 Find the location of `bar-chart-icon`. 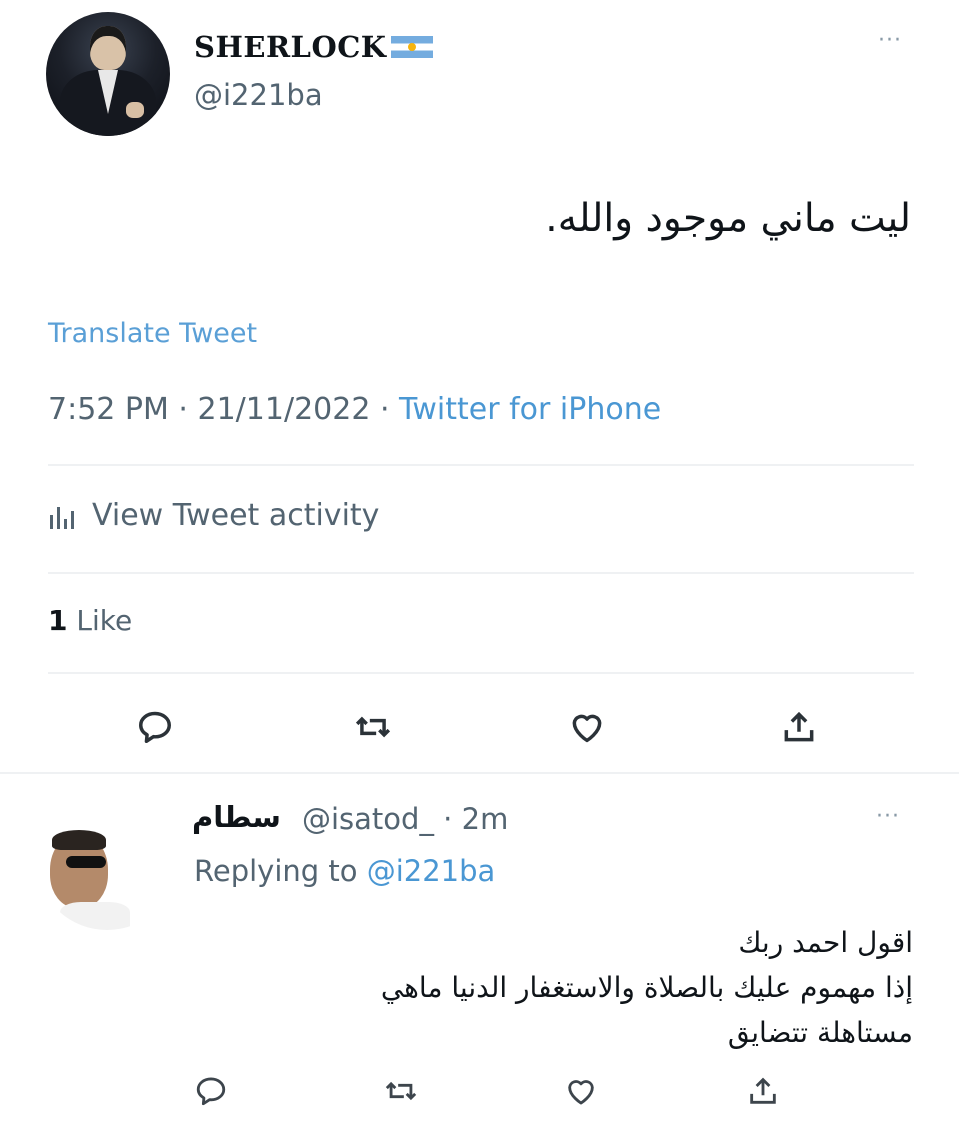

bar-chart-icon is located at coordinates (62, 517).